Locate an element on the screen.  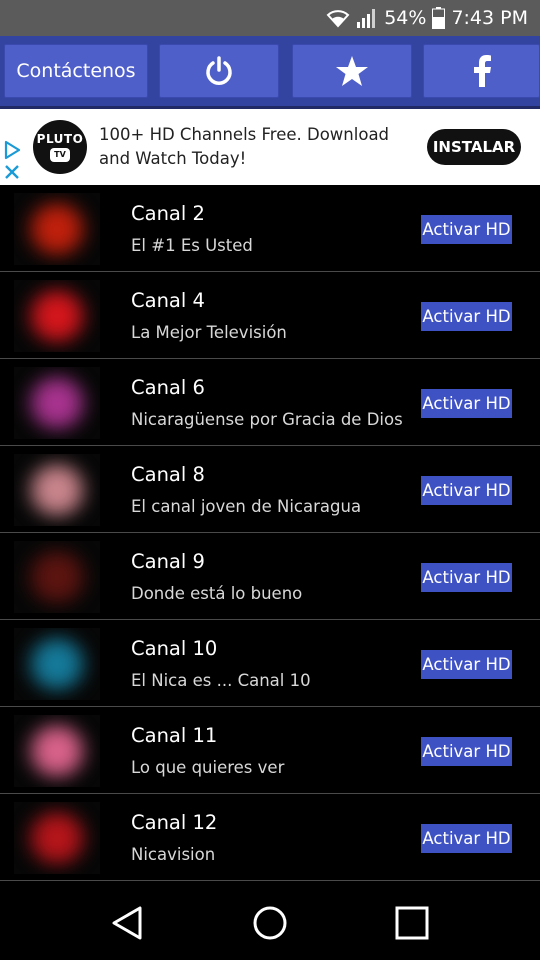
channel-slogan: La Mejor Televisión is located at coordinates (209, 332).